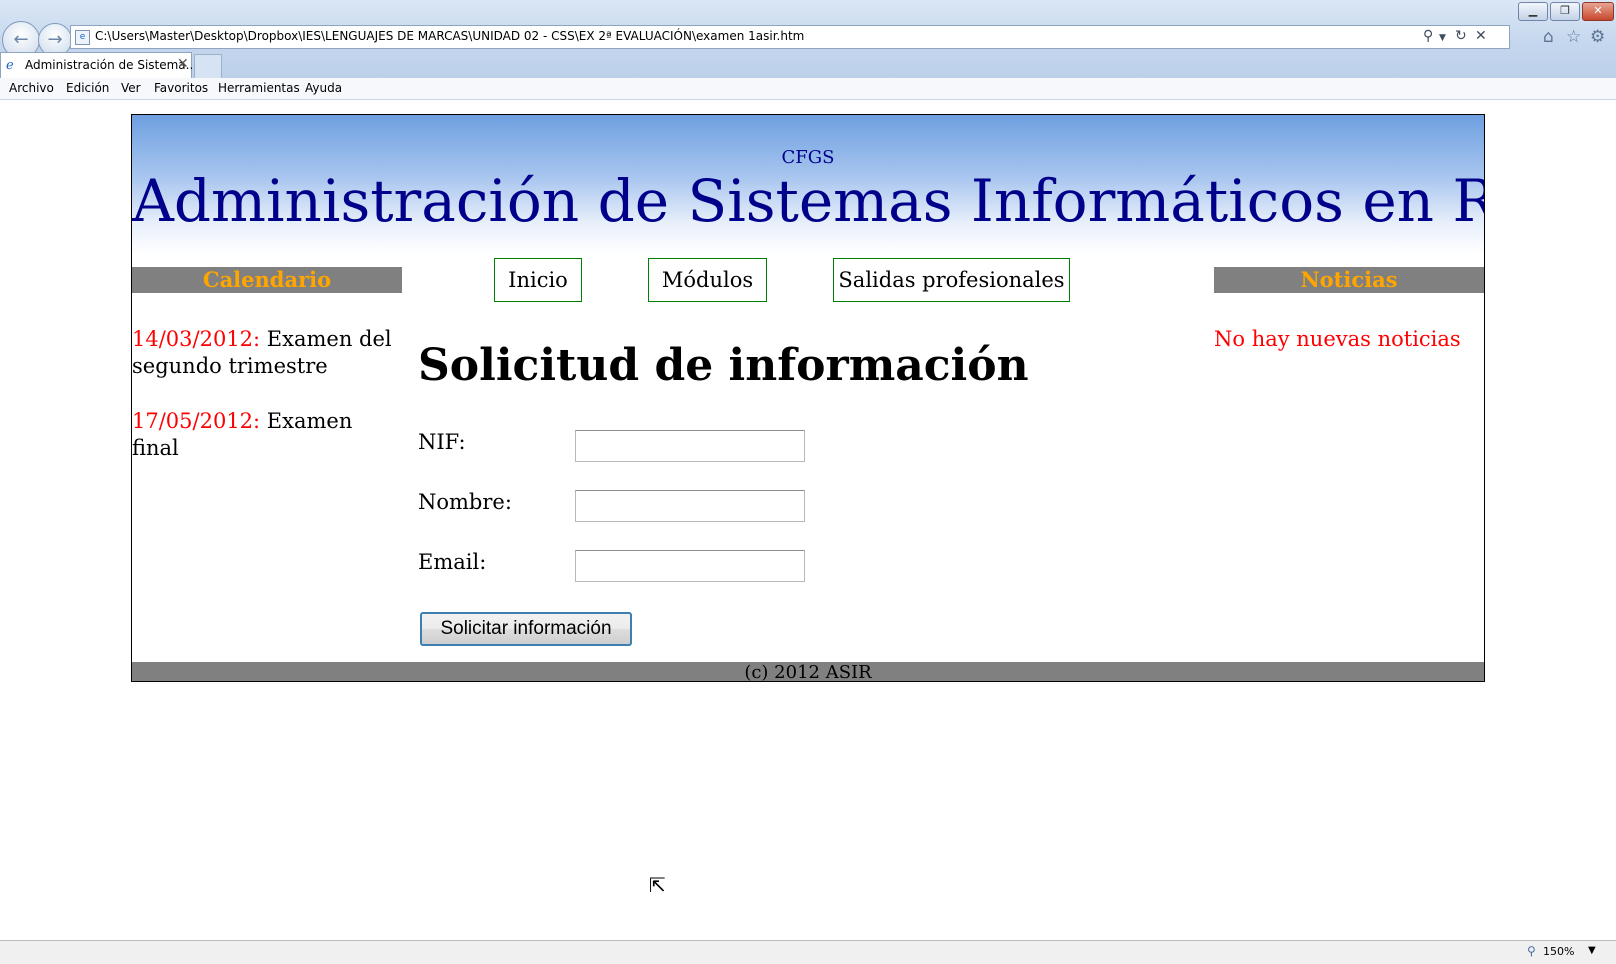 The width and height of the screenshot is (1616, 964). What do you see at coordinates (1337, 339) in the screenshot?
I see `news-text: No hay nuevas noticias` at bounding box center [1337, 339].